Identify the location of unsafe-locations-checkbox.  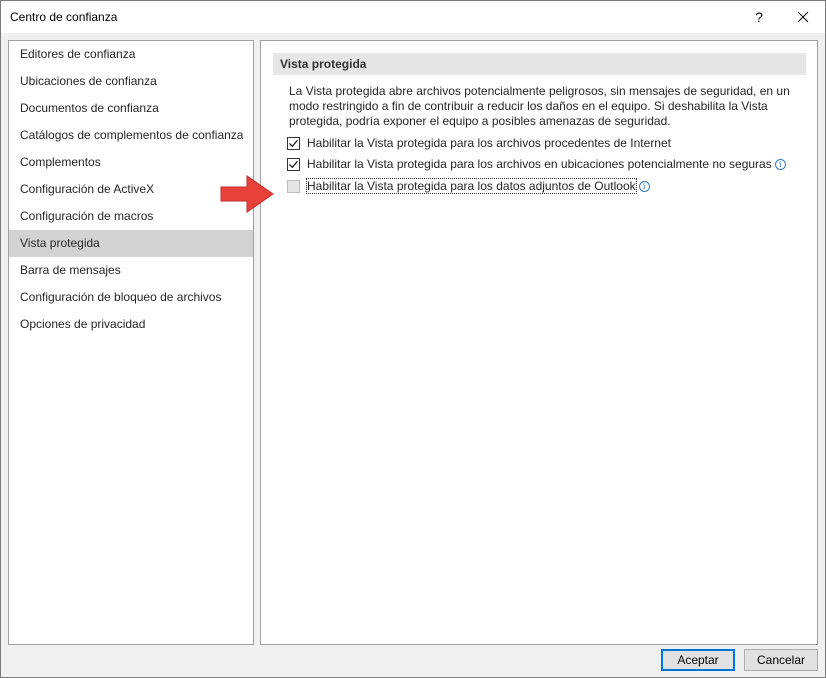
(293, 164).